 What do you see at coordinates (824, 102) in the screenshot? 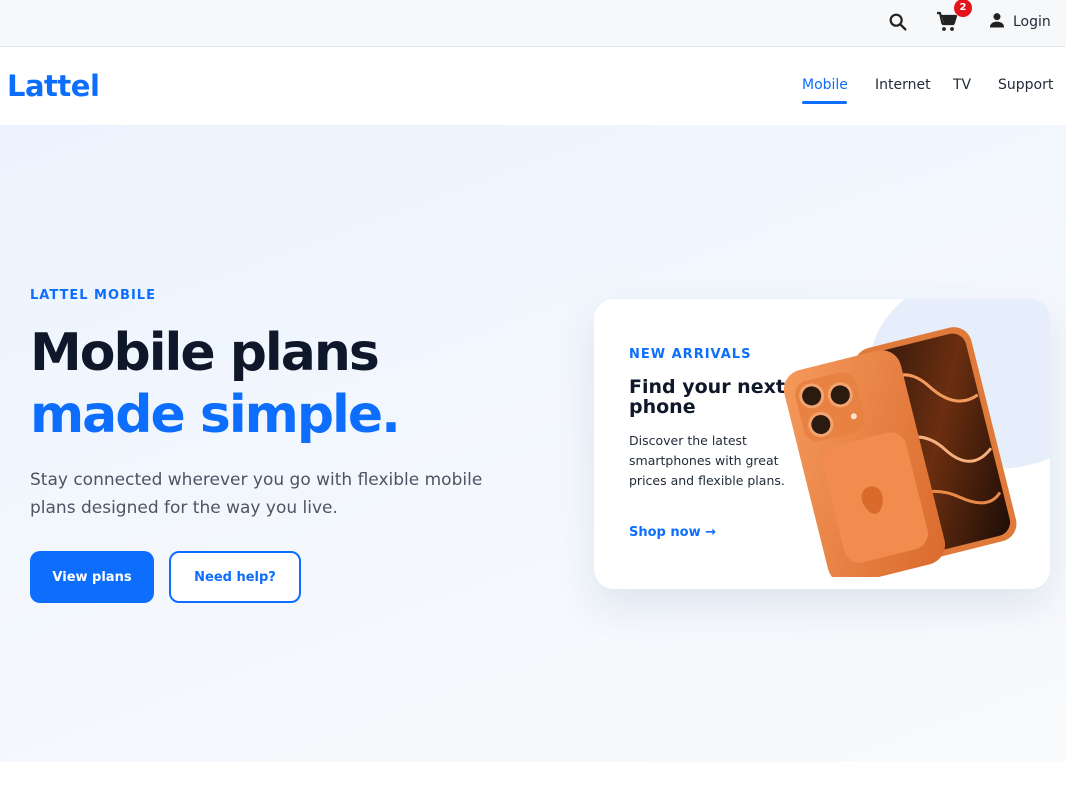
I see `active-nav-indicator` at bounding box center [824, 102].